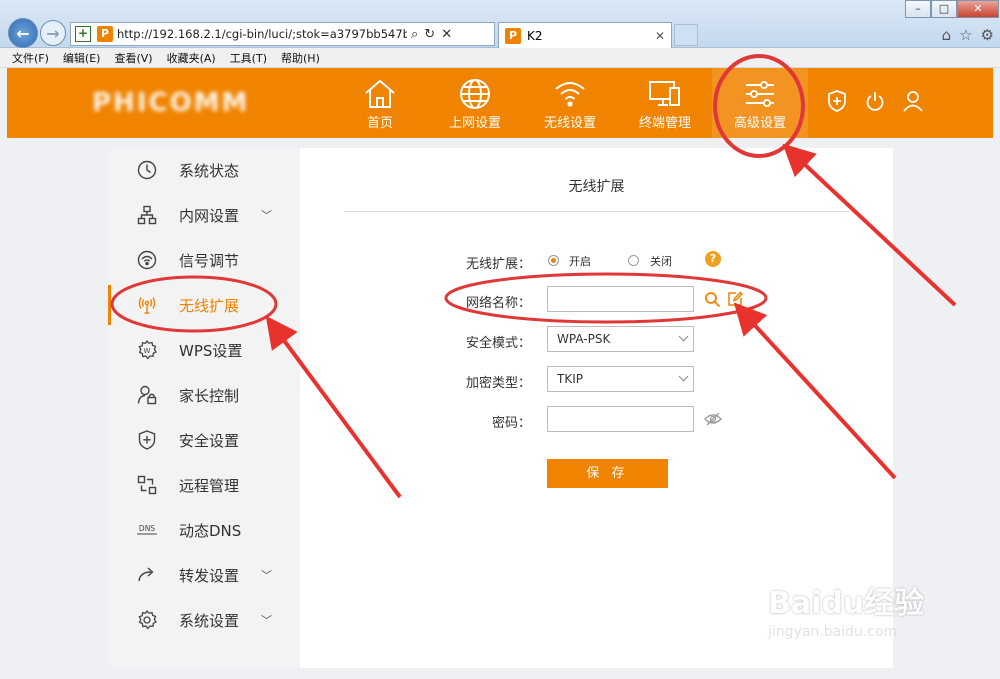 This screenshot has height=679, width=1000. What do you see at coordinates (53, 33) in the screenshot?
I see `forward-button: →` at bounding box center [53, 33].